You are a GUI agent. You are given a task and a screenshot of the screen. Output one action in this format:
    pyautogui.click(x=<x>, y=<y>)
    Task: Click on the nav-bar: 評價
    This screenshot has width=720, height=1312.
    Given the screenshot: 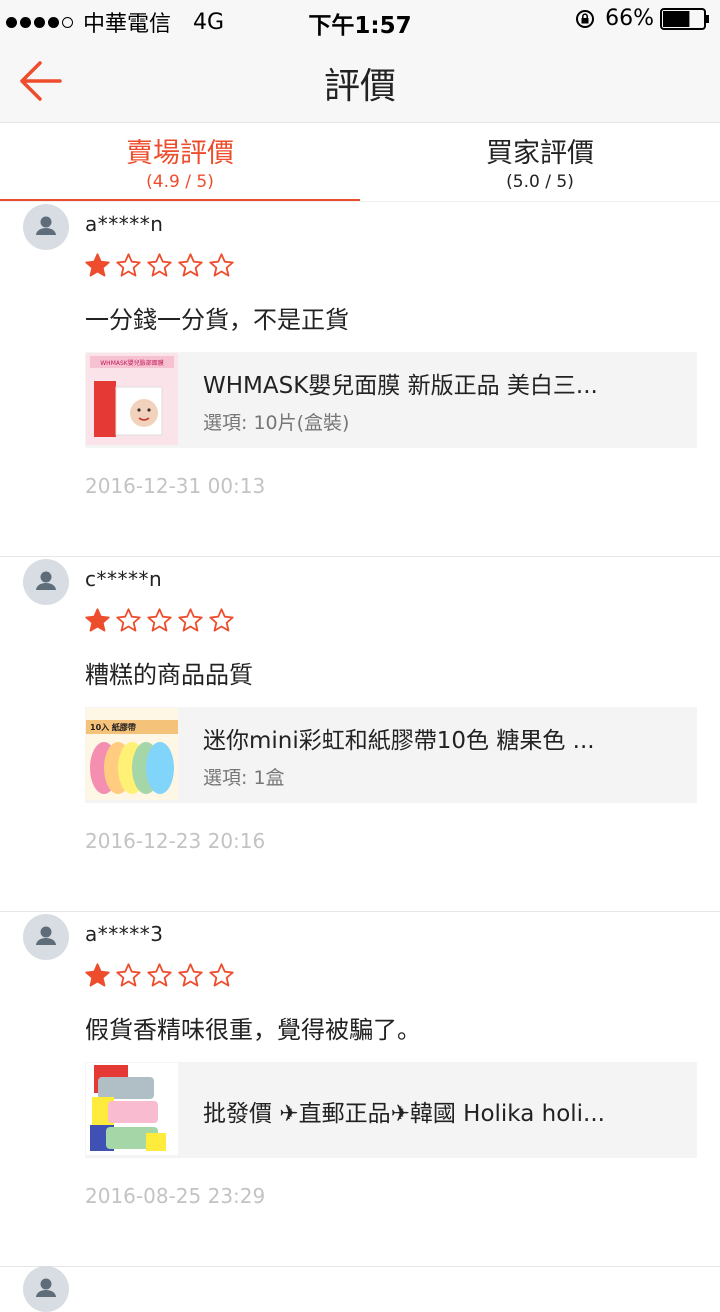 What is the action you would take?
    pyautogui.click(x=360, y=81)
    